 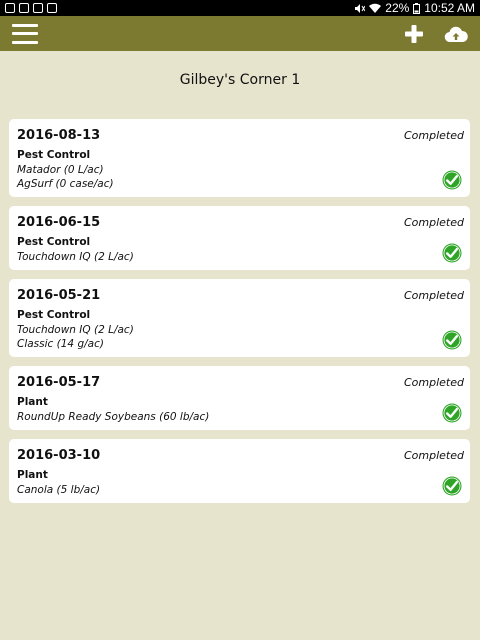 I want to click on app-toolbar, so click(x=240, y=33).